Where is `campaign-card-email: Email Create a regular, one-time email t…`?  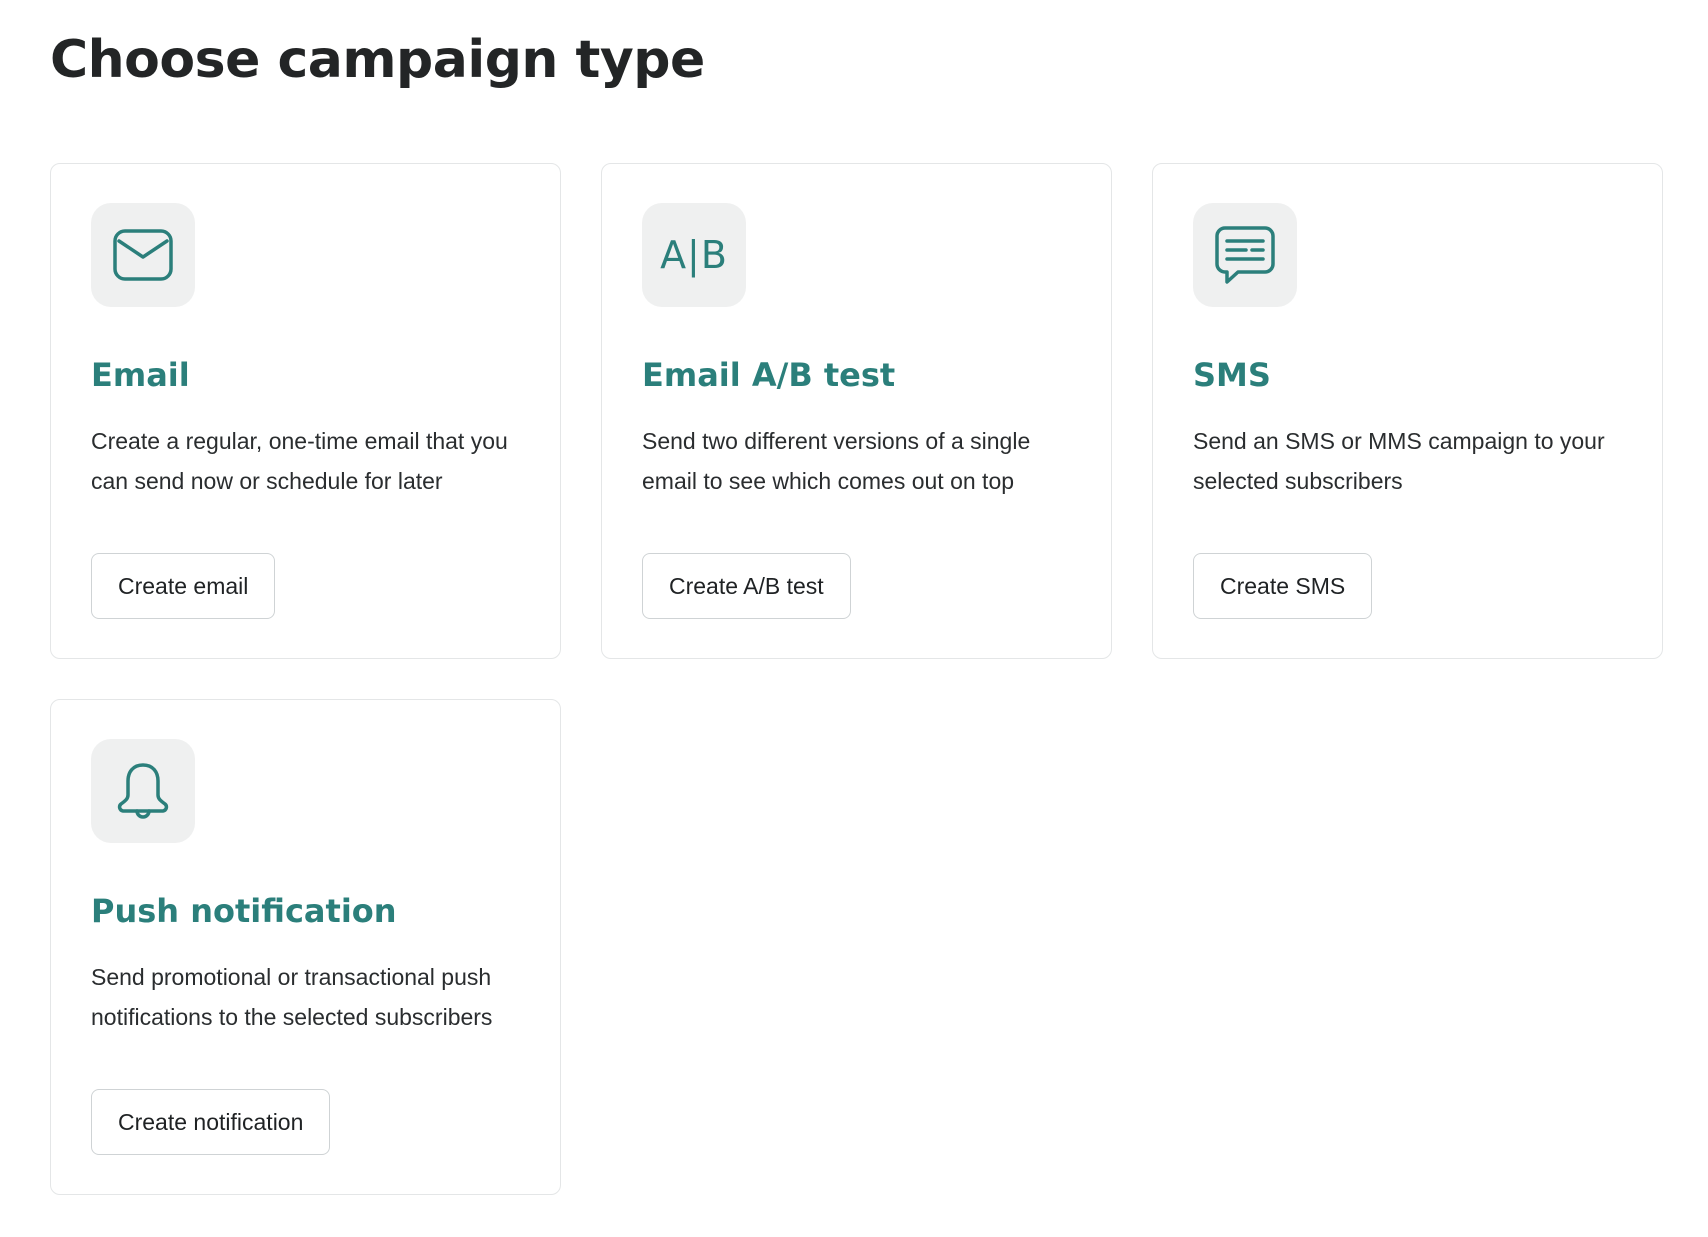 campaign-card-email: Email Create a regular, one-time email t… is located at coordinates (305, 411).